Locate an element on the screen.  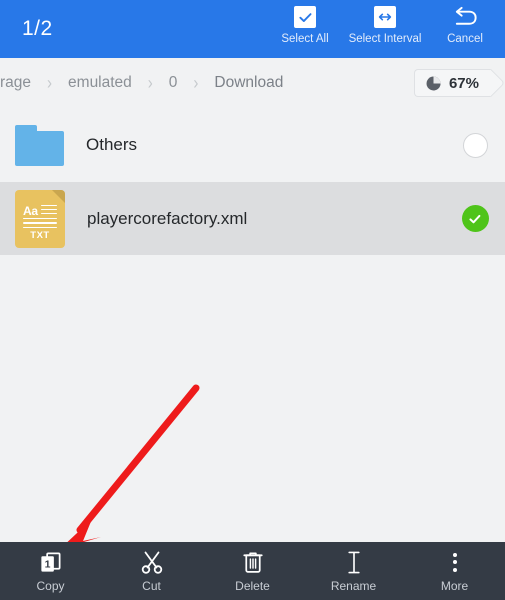
select-interval-label: Select Interval is located at coordinates (385, 39).